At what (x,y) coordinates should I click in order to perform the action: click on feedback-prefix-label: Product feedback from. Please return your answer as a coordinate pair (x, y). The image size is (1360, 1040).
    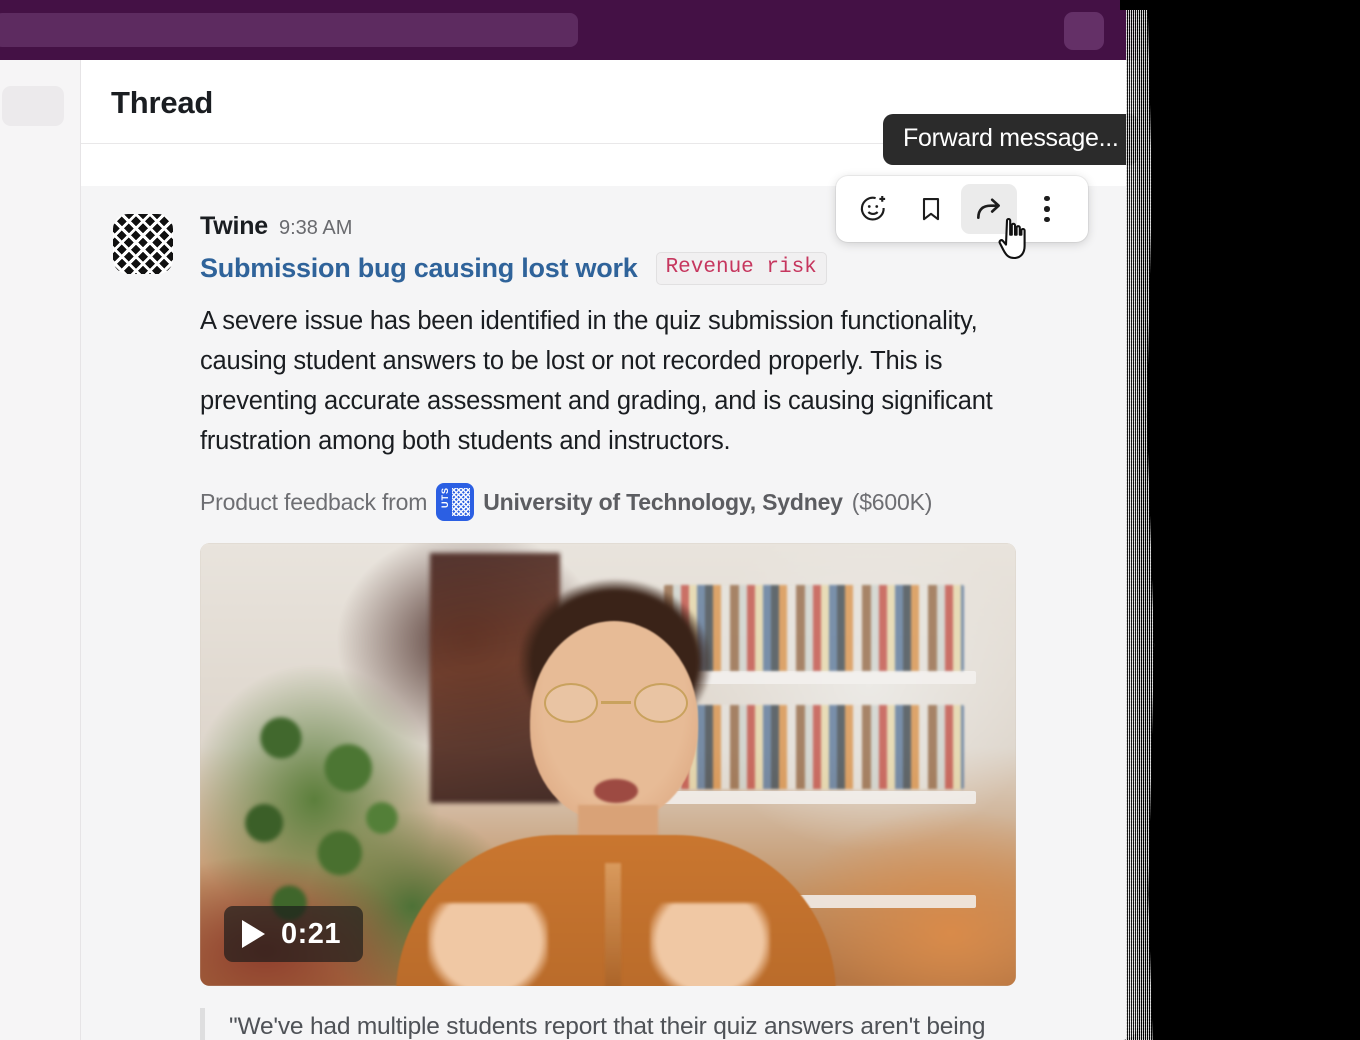
    Looking at the image, I should click on (314, 501).